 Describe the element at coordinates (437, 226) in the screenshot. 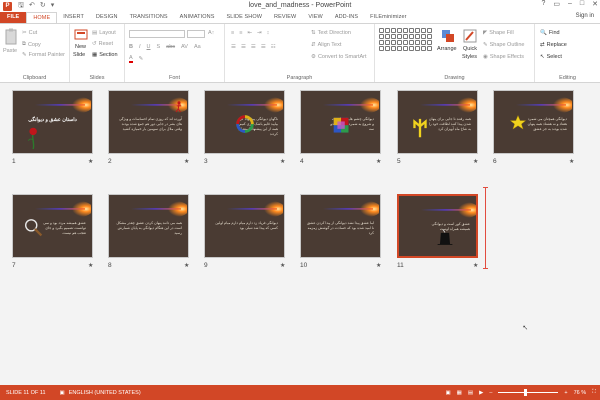

I see `slide-thumbnail-11: عشق کور است و دیوانگی همیشه همراه اوست` at that location.